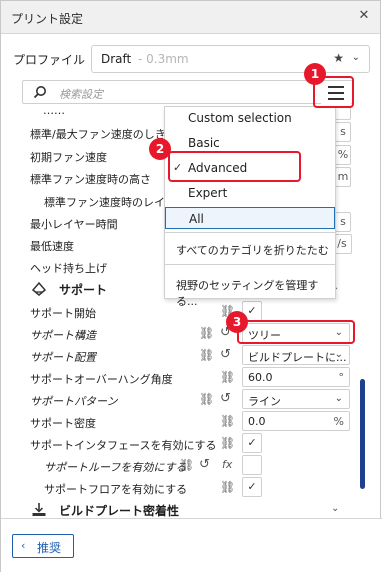  What do you see at coordinates (181, 488) in the screenshot?
I see `setting-row-support-floor: サポートフロアを有効にする ⛓ ✓` at bounding box center [181, 488].